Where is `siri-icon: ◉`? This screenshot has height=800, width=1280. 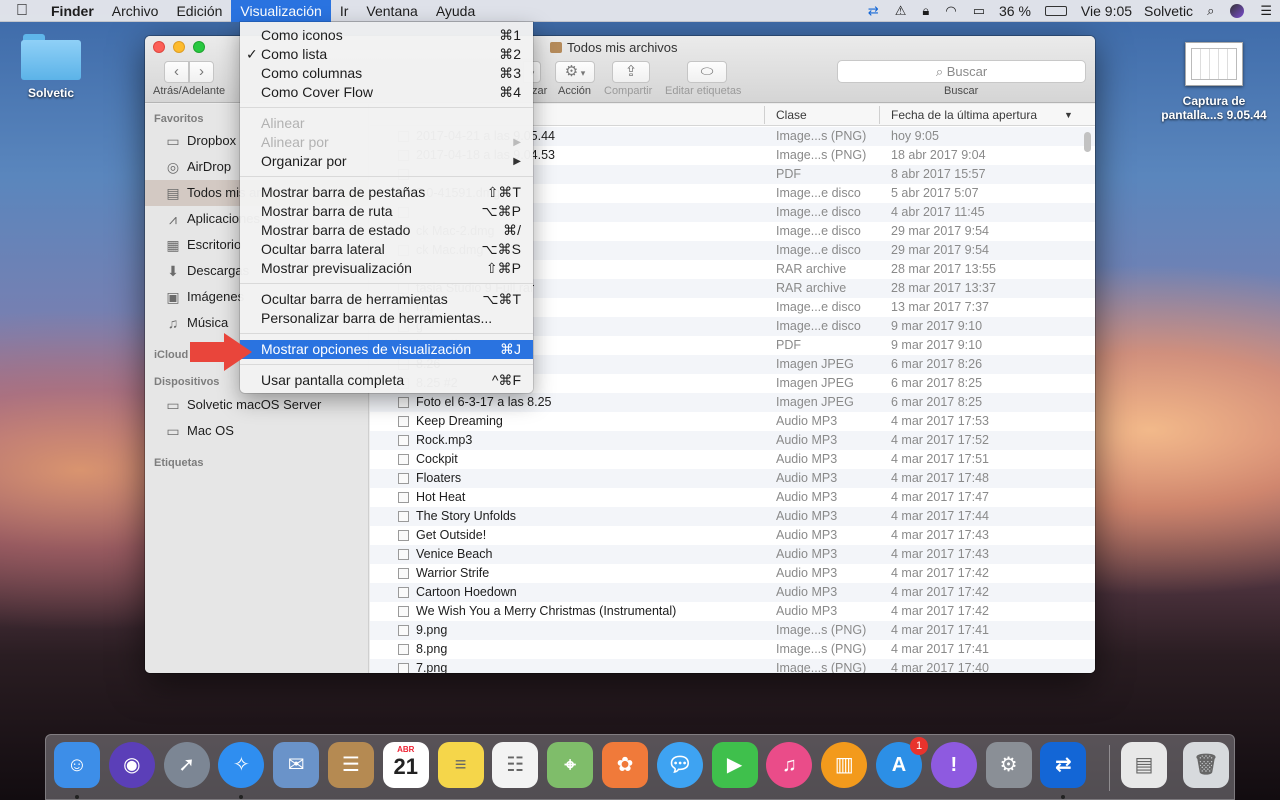
siri-icon: ◉ is located at coordinates (131, 765).